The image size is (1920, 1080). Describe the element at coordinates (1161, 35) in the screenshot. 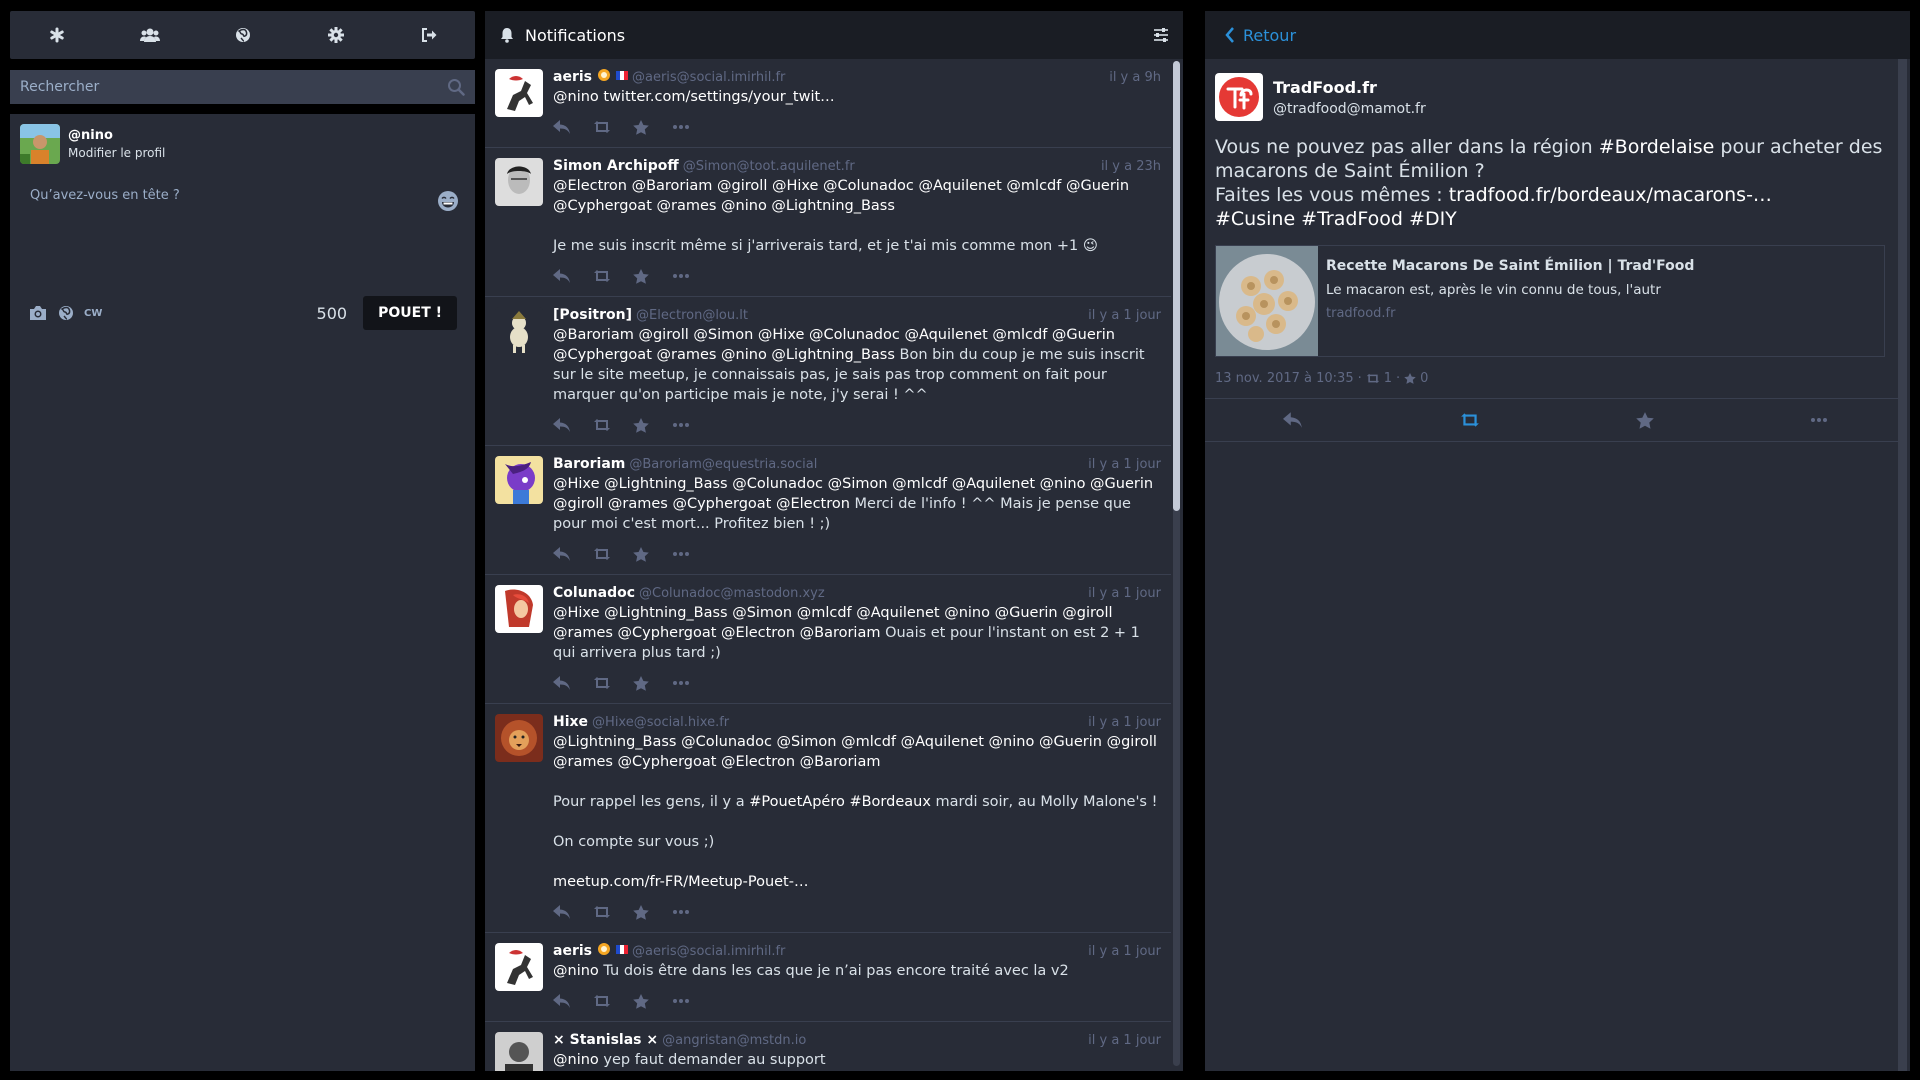

I see `sliders-icon` at that location.